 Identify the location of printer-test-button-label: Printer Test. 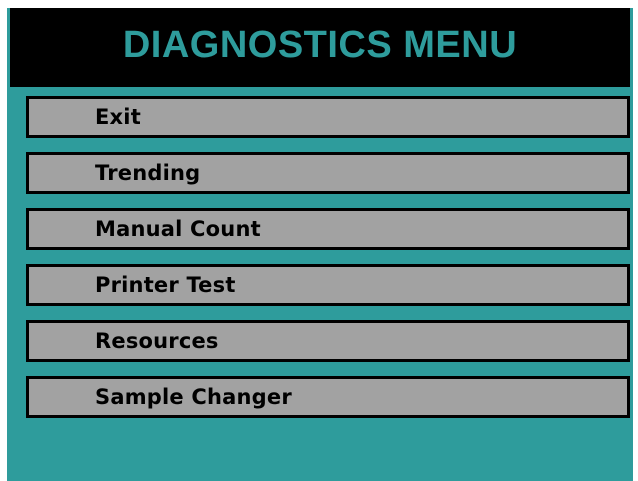
(165, 285).